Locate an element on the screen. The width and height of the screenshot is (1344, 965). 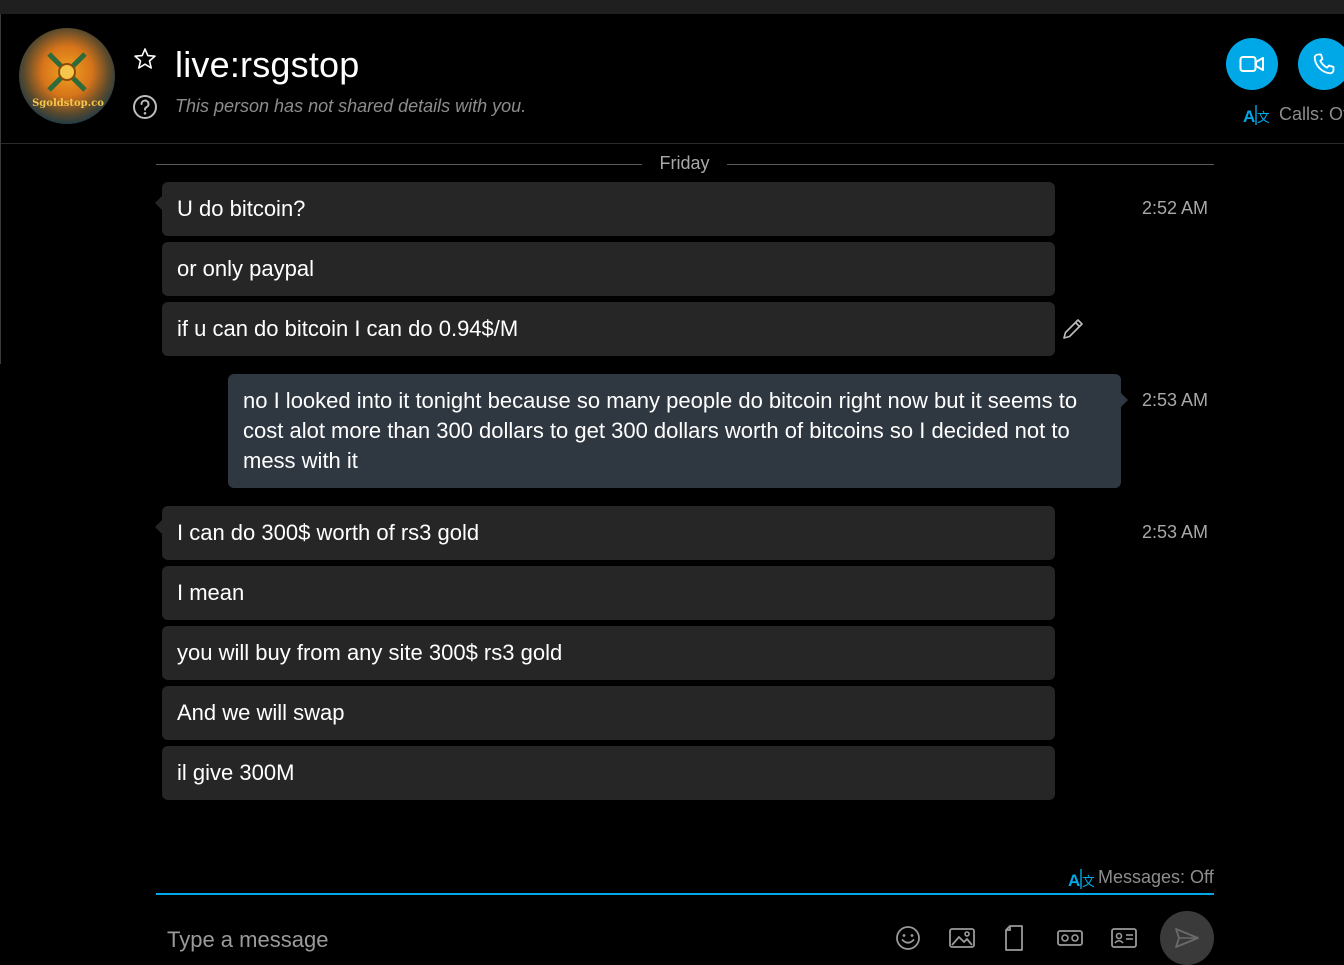
message-text: I mean is located at coordinates (211, 592).